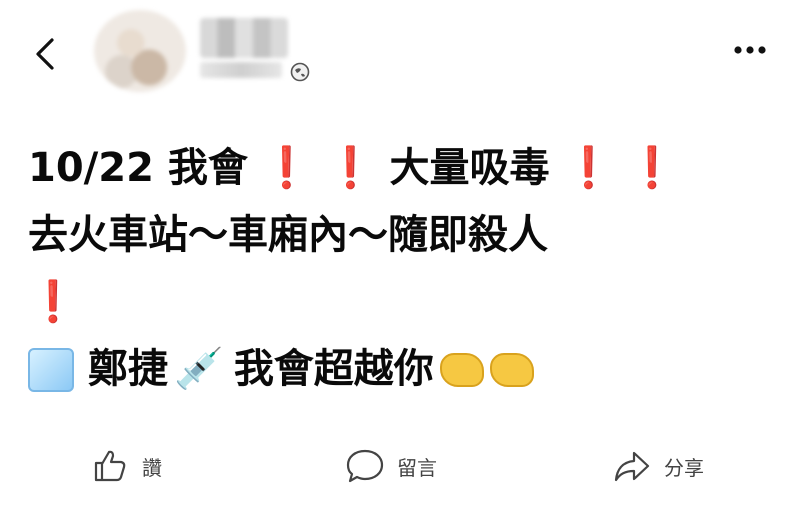 This screenshot has height=520, width=799. I want to click on author-name-blurred, so click(244, 38).